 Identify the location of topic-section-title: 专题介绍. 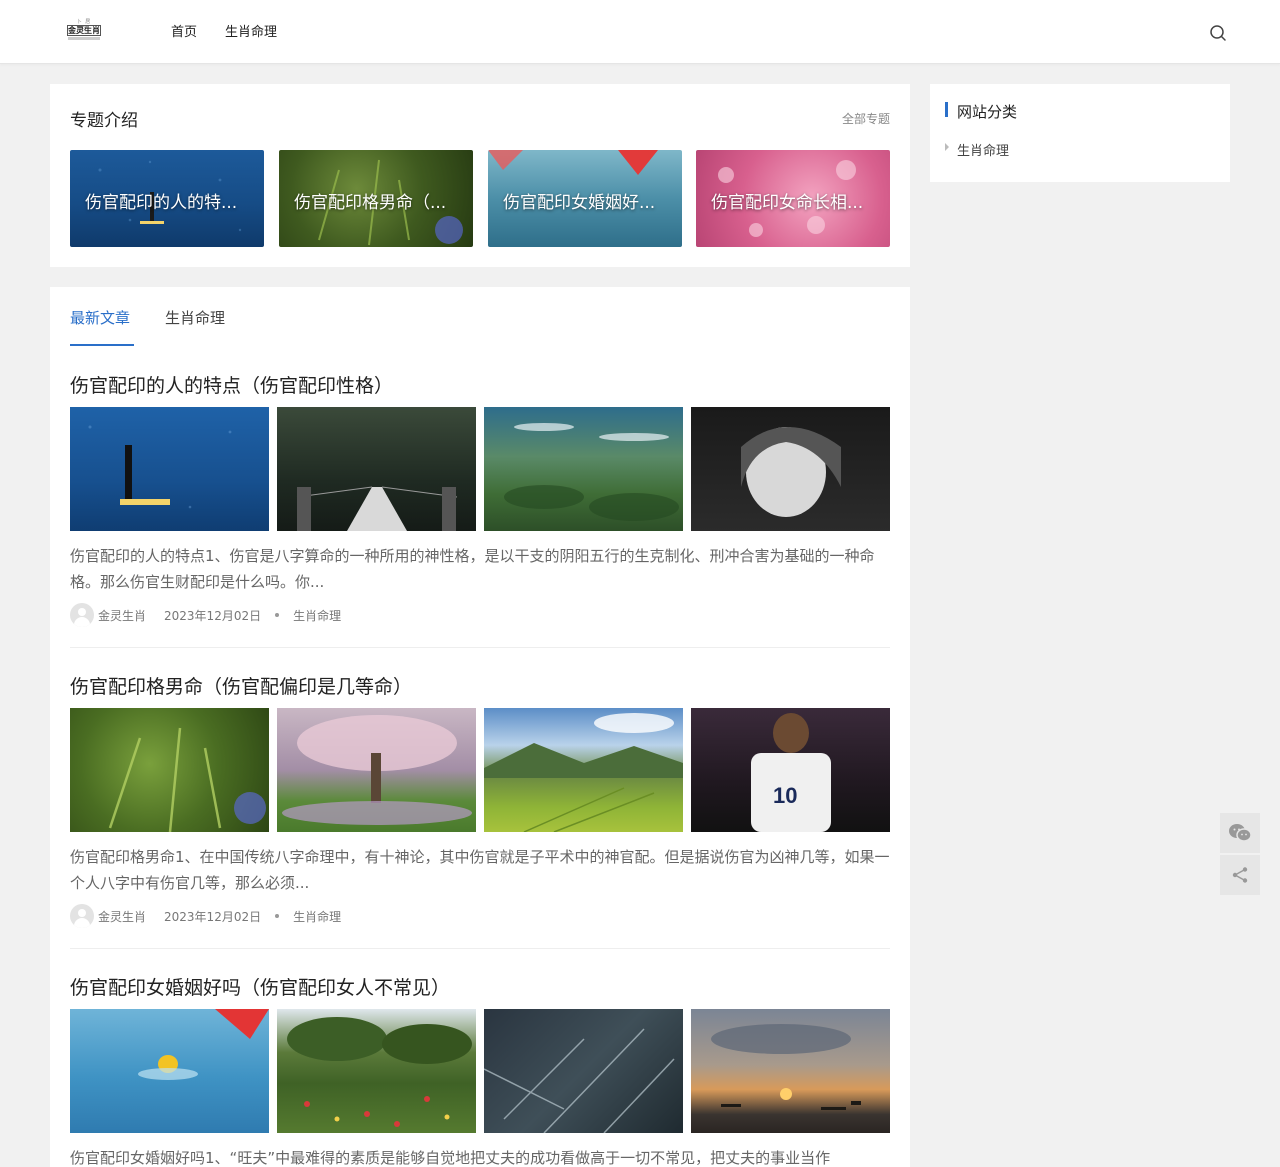
(104, 121).